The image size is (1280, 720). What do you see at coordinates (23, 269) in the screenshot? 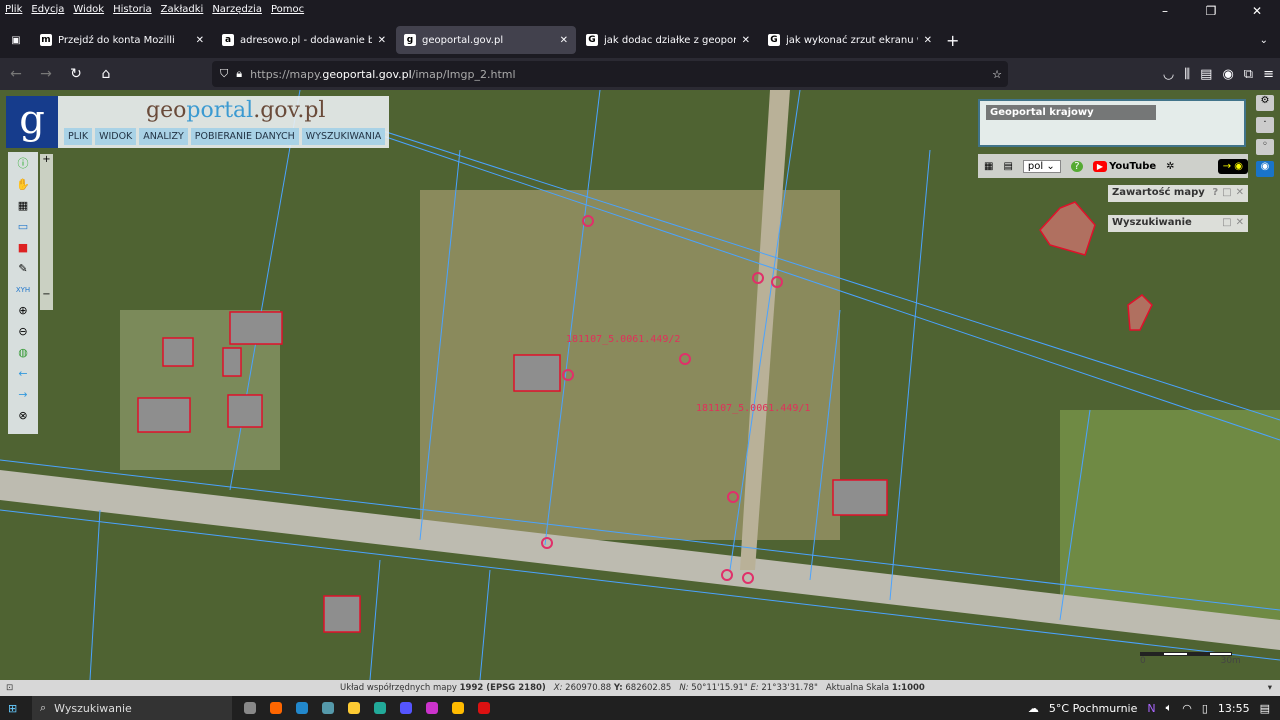
I see `draw-pencil-icon: ✎` at bounding box center [23, 269].